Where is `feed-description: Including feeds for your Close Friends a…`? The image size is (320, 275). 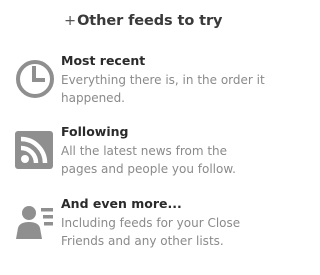 feed-description: Including feeds for your Close Friends a… is located at coordinates (151, 232).